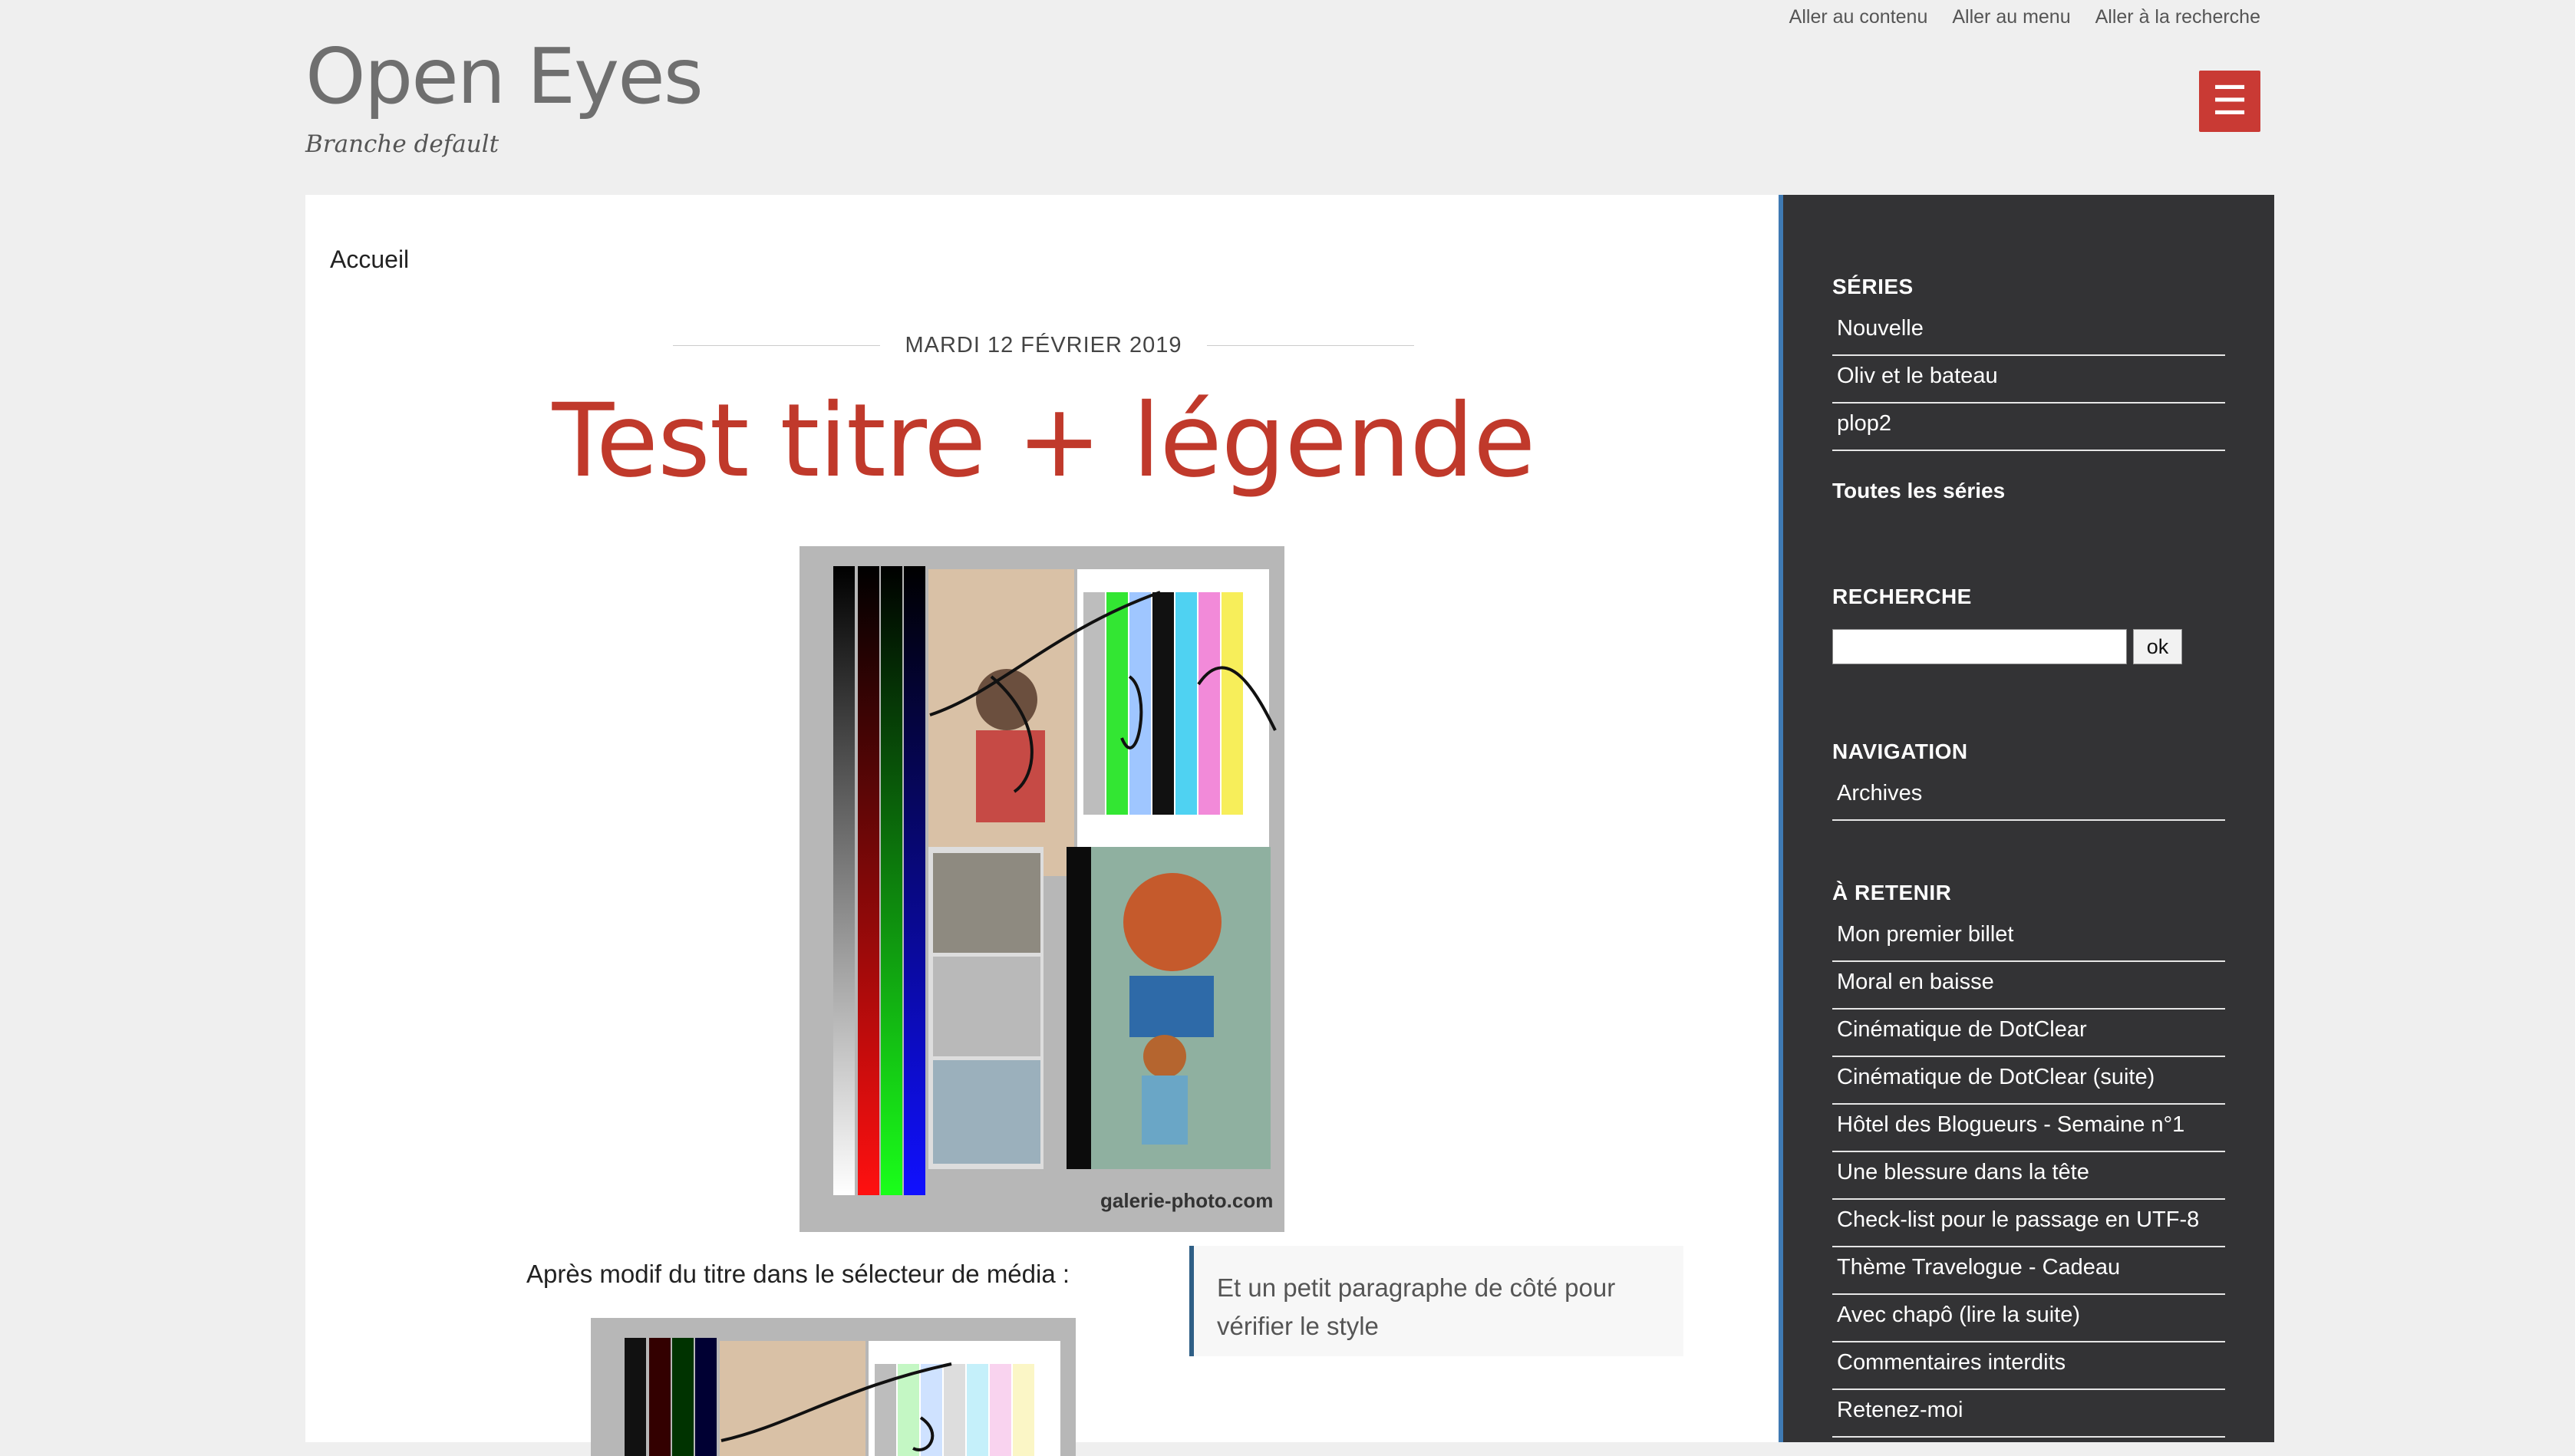 This screenshot has width=2575, height=1456. I want to click on retenir-item: Moral en baisse, so click(2028, 986).